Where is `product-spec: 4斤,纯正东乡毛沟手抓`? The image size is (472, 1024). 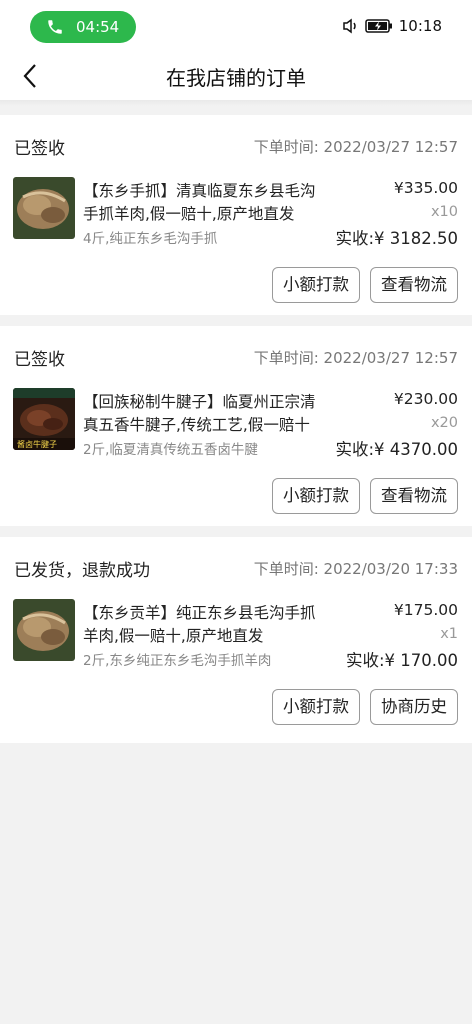
product-spec: 4斤,纯正东乡毛沟手抓 is located at coordinates (150, 239).